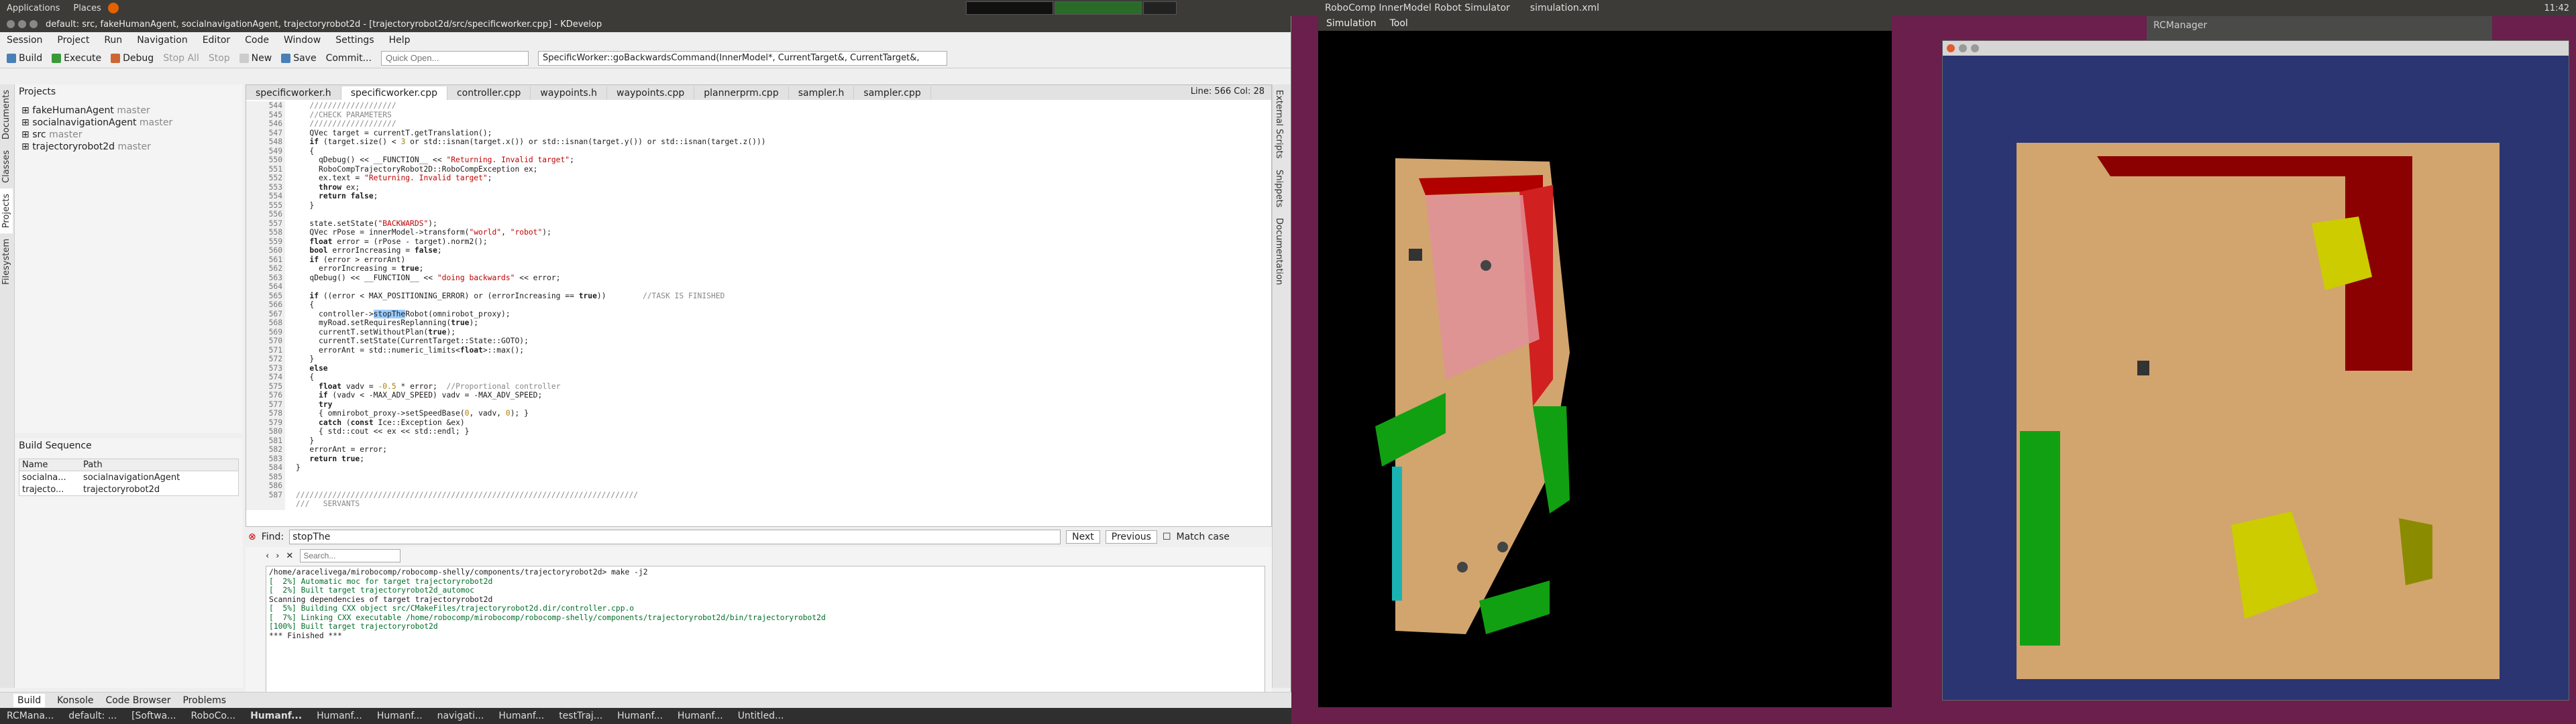 This screenshot has height=724, width=2576. What do you see at coordinates (289, 556) in the screenshot?
I see `clear-icon: ✕` at bounding box center [289, 556].